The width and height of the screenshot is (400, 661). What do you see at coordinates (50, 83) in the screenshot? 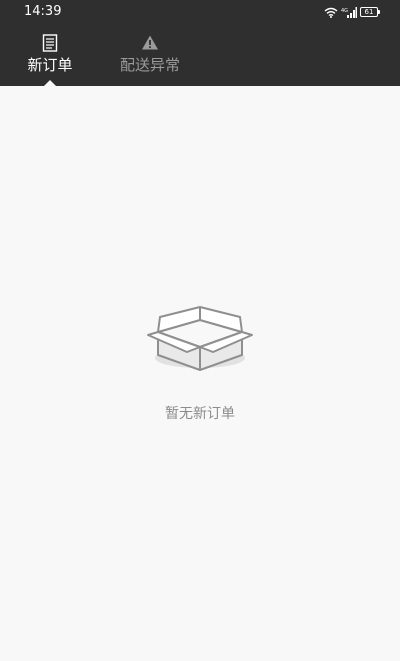
I see `tab-selected-indicator` at bounding box center [50, 83].